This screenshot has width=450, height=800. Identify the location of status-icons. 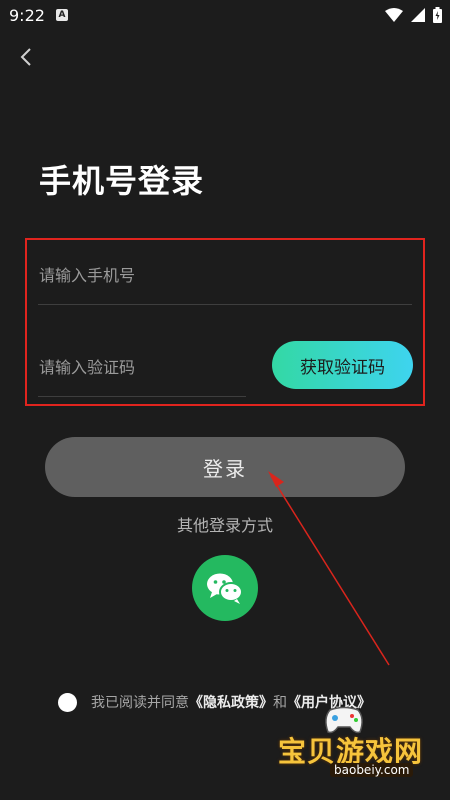
(413, 15).